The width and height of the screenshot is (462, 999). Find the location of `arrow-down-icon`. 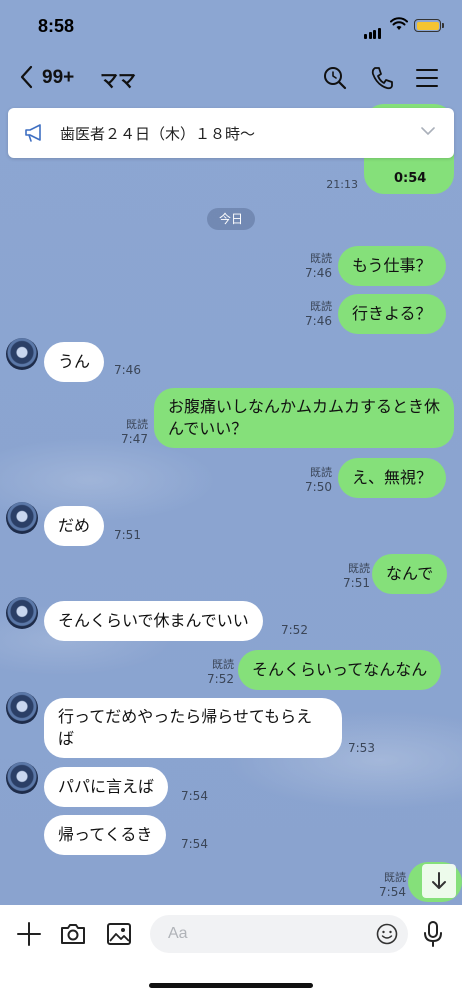

arrow-down-icon is located at coordinates (439, 881).